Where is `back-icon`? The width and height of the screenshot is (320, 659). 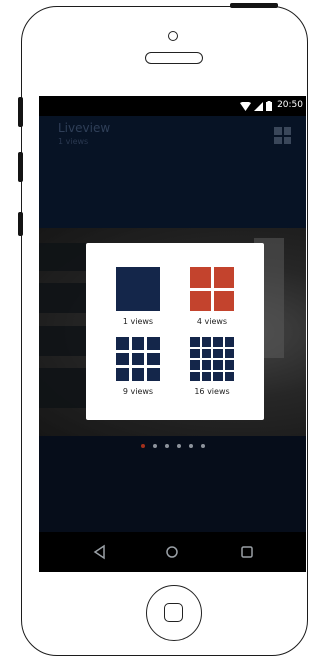 back-icon is located at coordinates (100, 552).